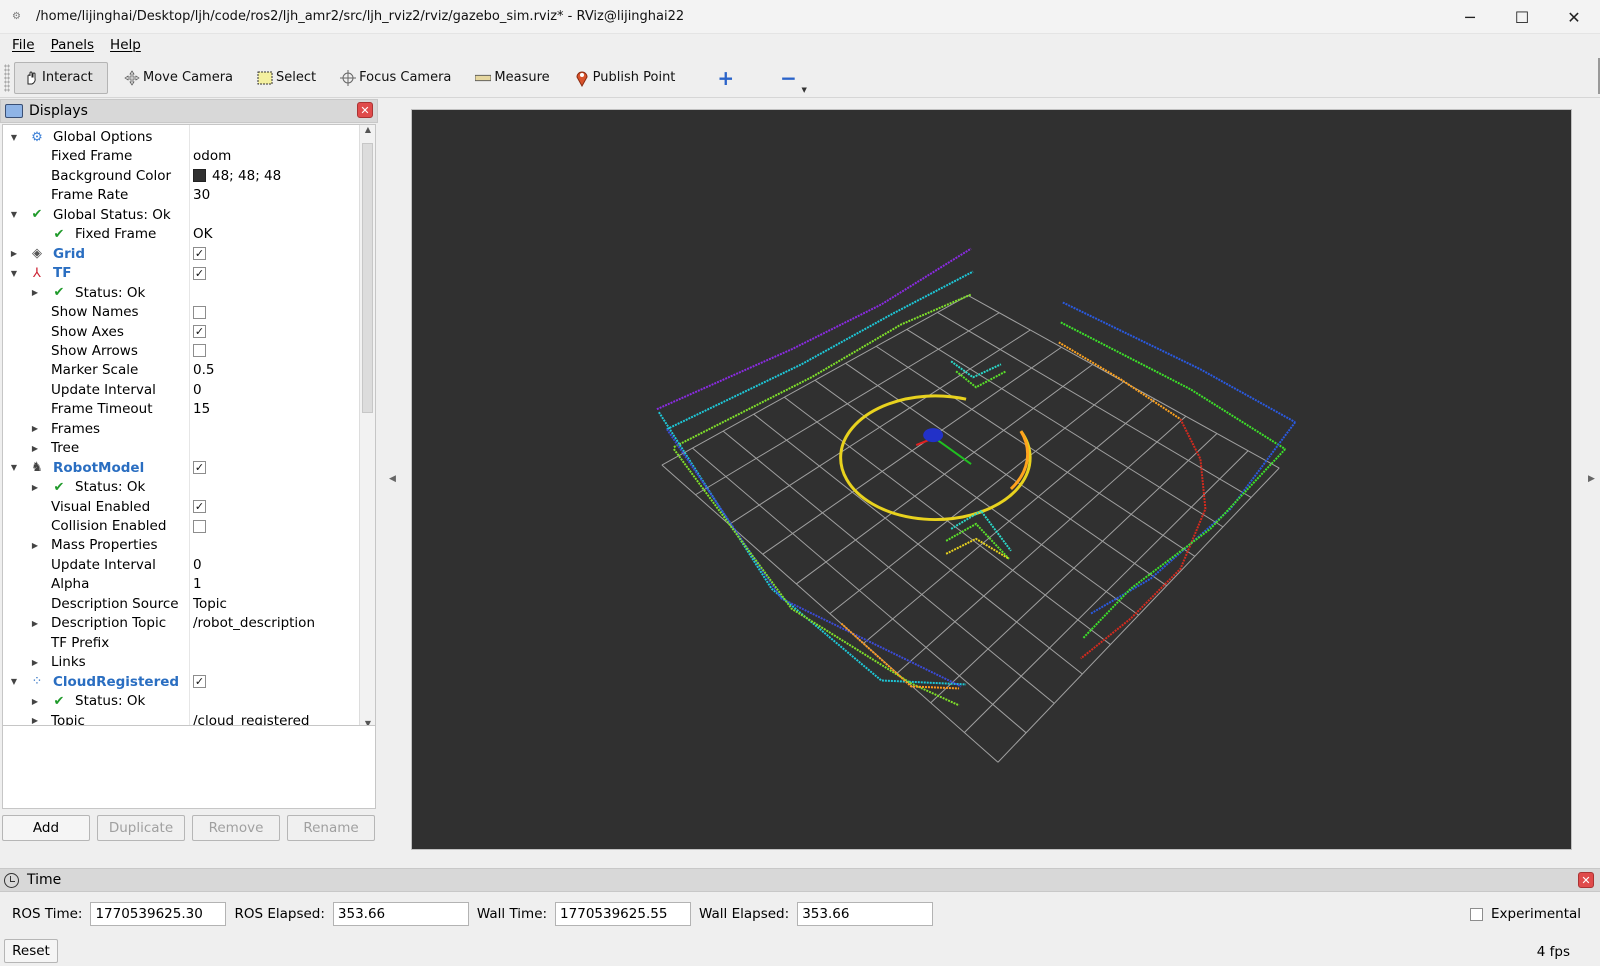 This screenshot has height=966, width=1600. I want to click on tree-row: Alpha 1, so click(182, 584).